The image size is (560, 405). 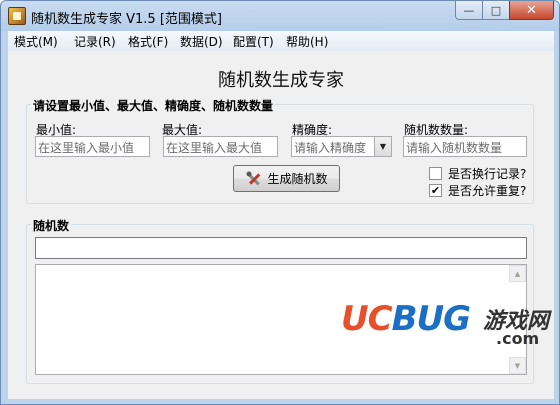 What do you see at coordinates (153, 105) in the screenshot?
I see `settings-group-label: 请设置最小值、最大值、精确度、随机数数量` at bounding box center [153, 105].